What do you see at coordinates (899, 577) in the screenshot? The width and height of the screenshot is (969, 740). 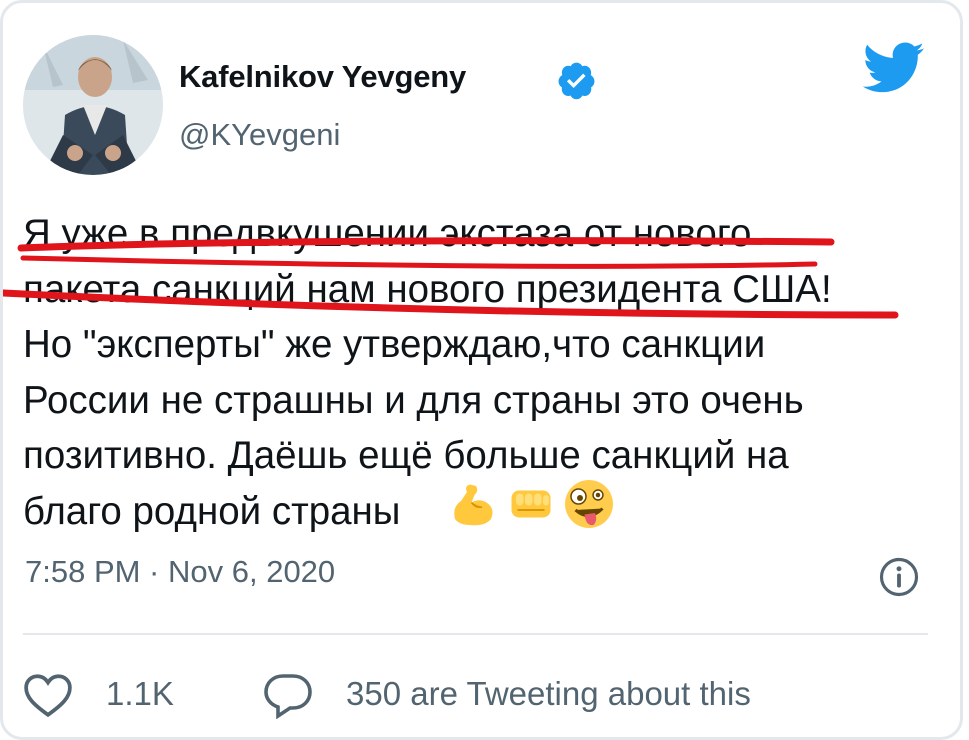 I see `info-icon` at bounding box center [899, 577].